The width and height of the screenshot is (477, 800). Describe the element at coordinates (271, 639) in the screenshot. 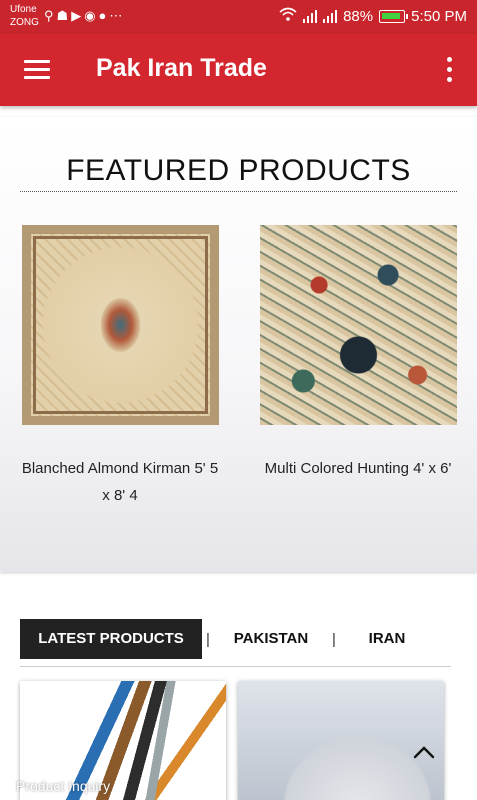

I see `tab-pakistan: PAKISTAN` at that location.